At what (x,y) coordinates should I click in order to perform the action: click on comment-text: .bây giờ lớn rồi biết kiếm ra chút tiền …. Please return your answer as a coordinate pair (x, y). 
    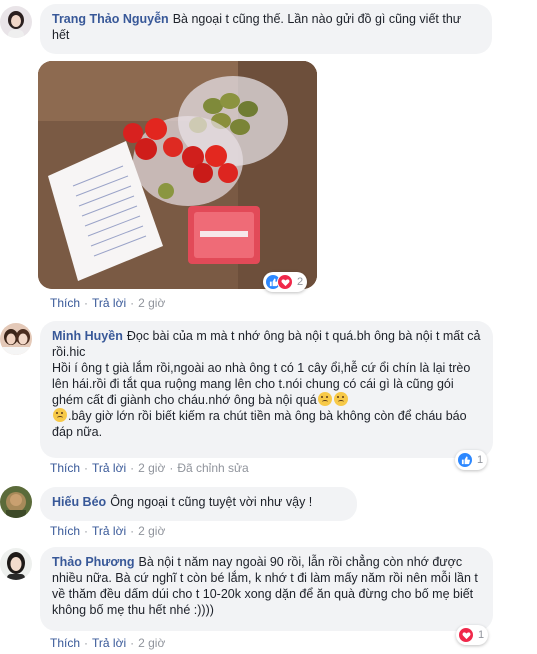
    Looking at the image, I should click on (259, 424).